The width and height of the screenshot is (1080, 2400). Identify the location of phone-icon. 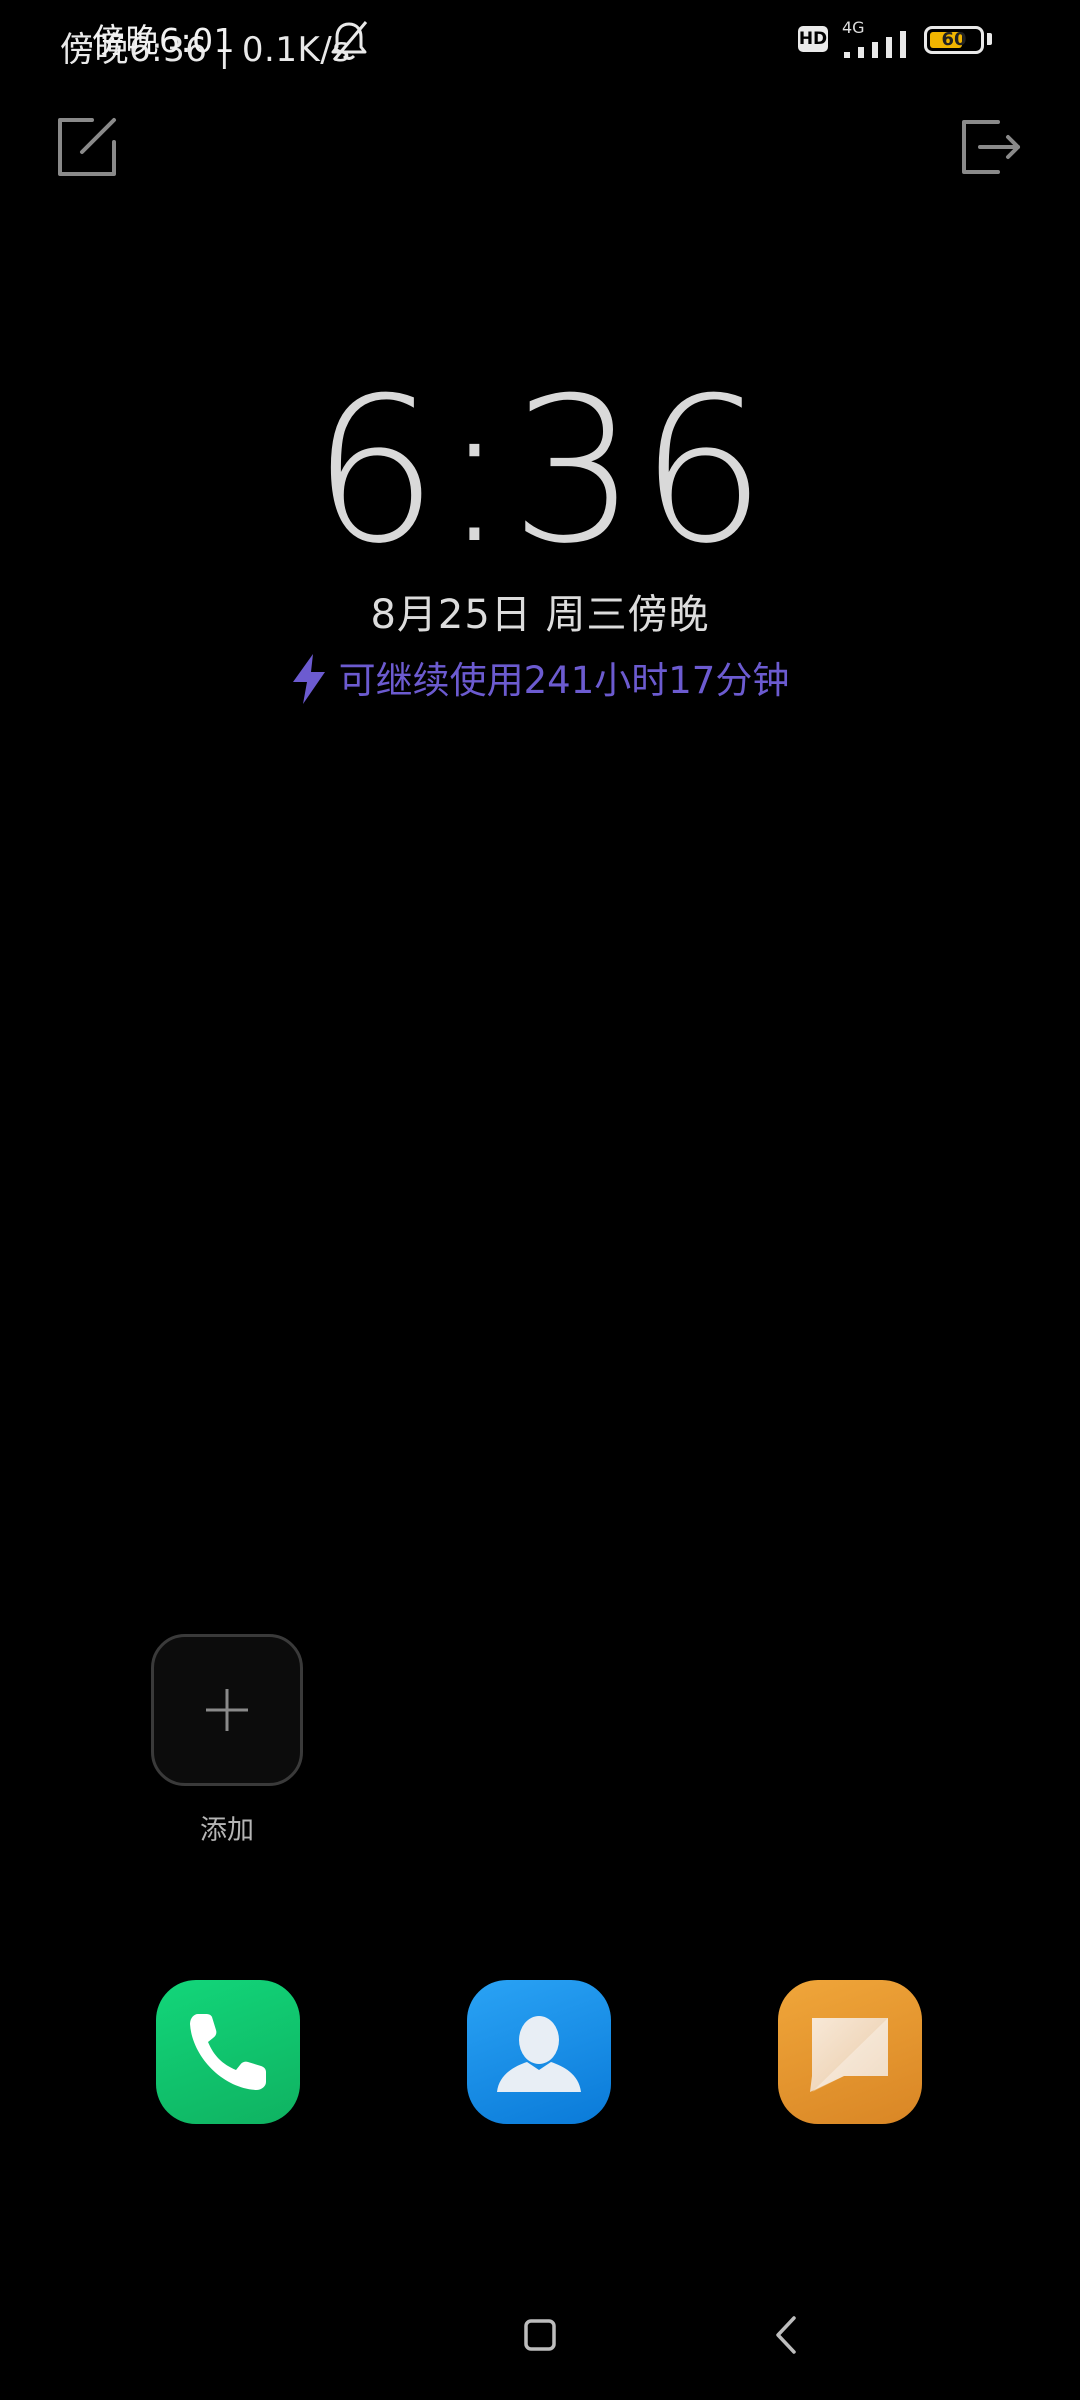
(228, 2052).